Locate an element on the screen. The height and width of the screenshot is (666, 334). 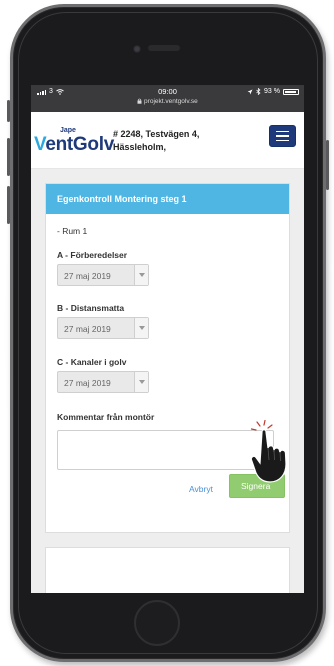
room-label: - Rum 1 is located at coordinates (72, 231).